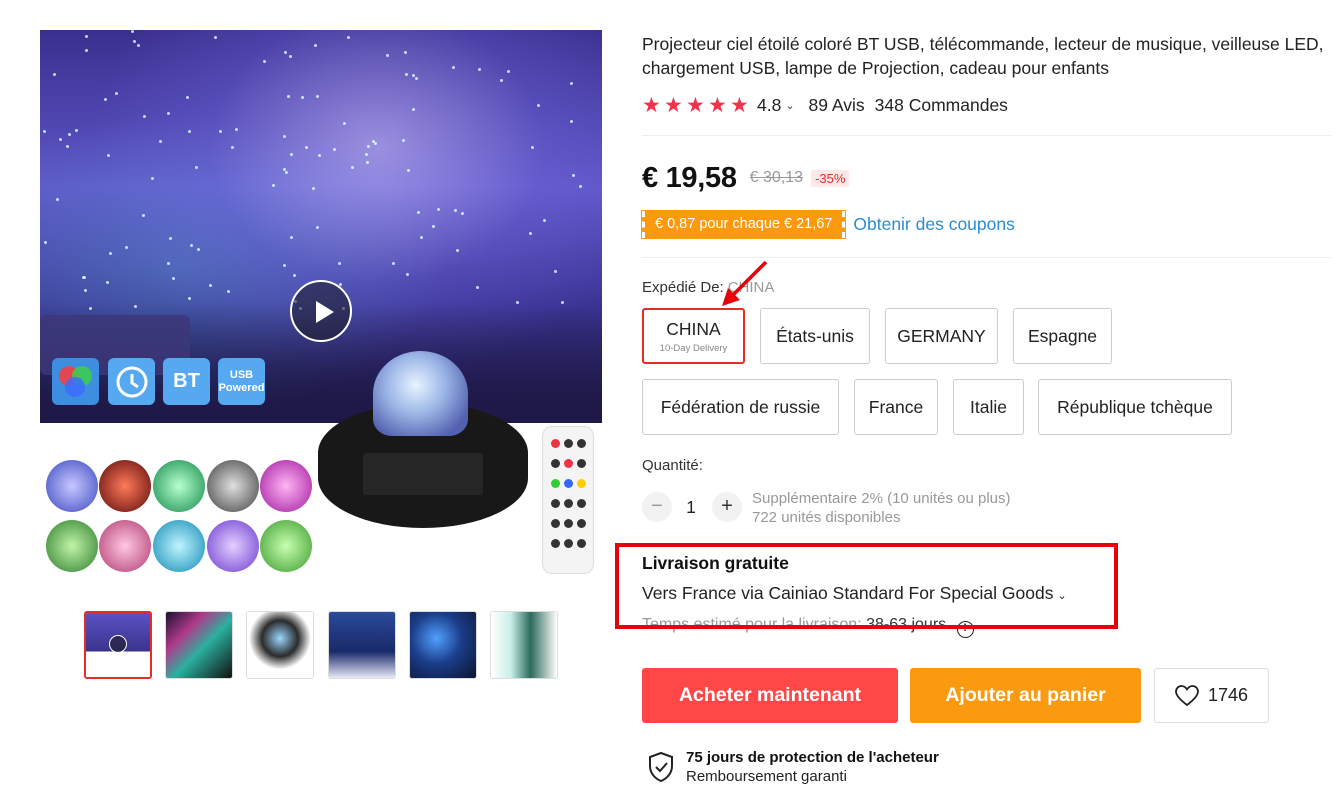 Image resolution: width=1337 pixels, height=809 pixels. Describe the element at coordinates (745, 283) in the screenshot. I see `red-arrow-annotation` at that location.